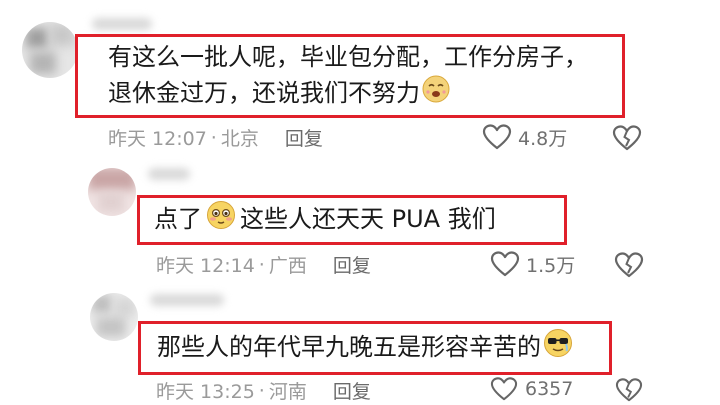  I want to click on comment-meta: 昨天 12:07 · 北京 回复, so click(215, 137).